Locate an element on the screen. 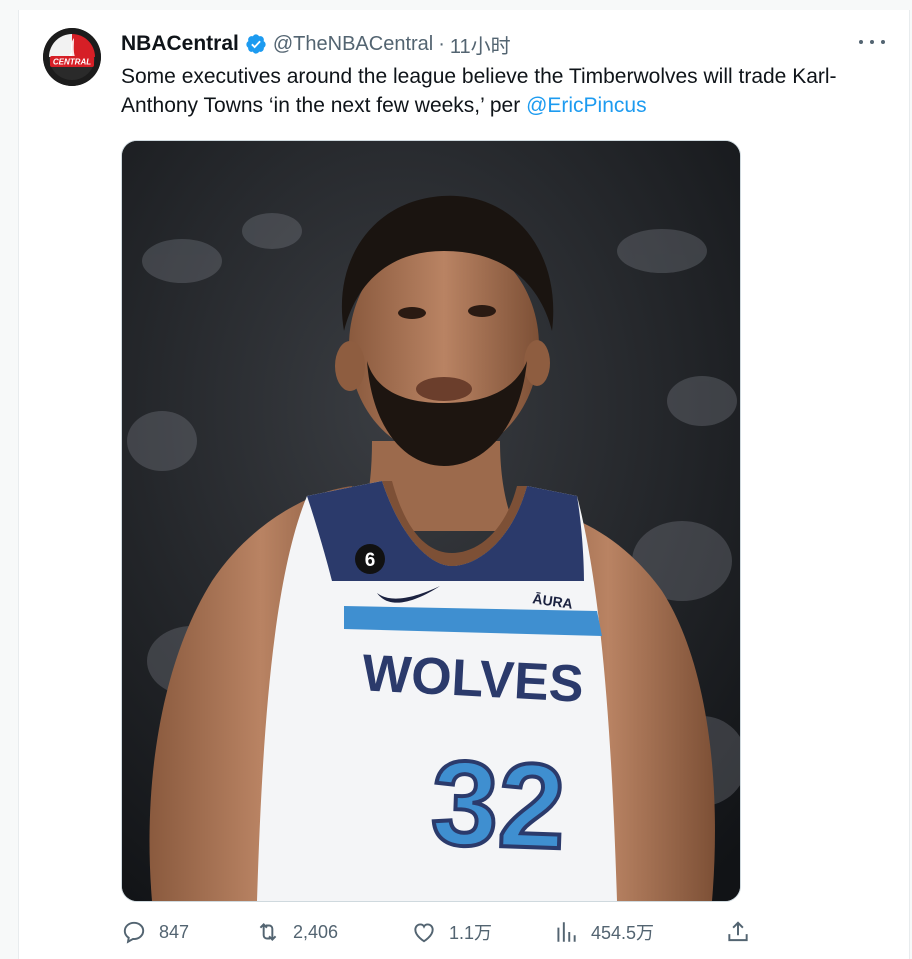 The height and width of the screenshot is (959, 912). like-icon is located at coordinates (424, 933).